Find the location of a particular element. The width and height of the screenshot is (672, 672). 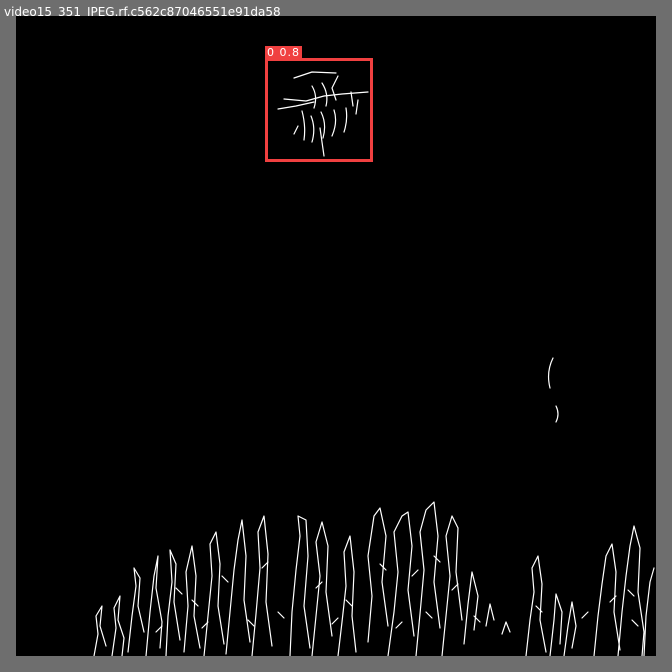

detection-bounding-box is located at coordinates (319, 110).